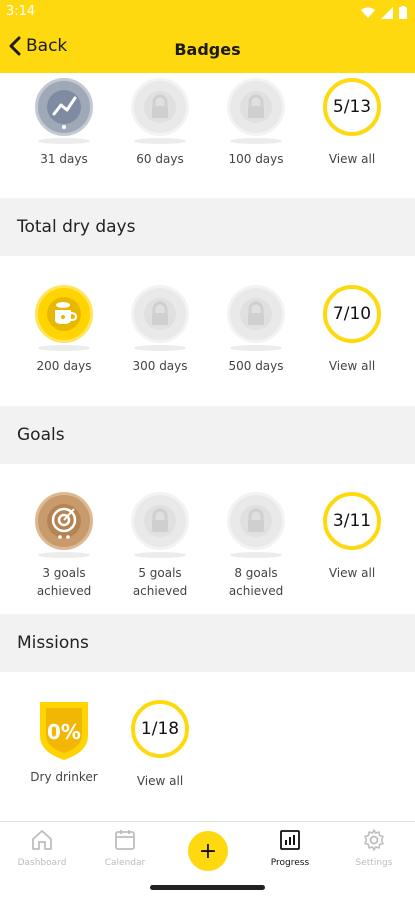  I want to click on chart-icon, so click(290, 840).